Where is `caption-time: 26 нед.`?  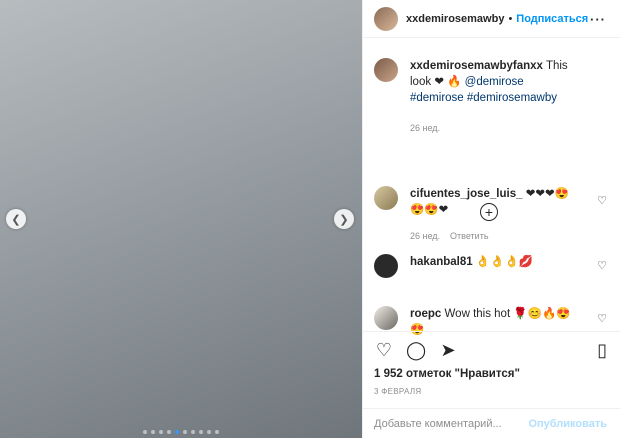
caption-time: 26 нед. is located at coordinates (425, 128).